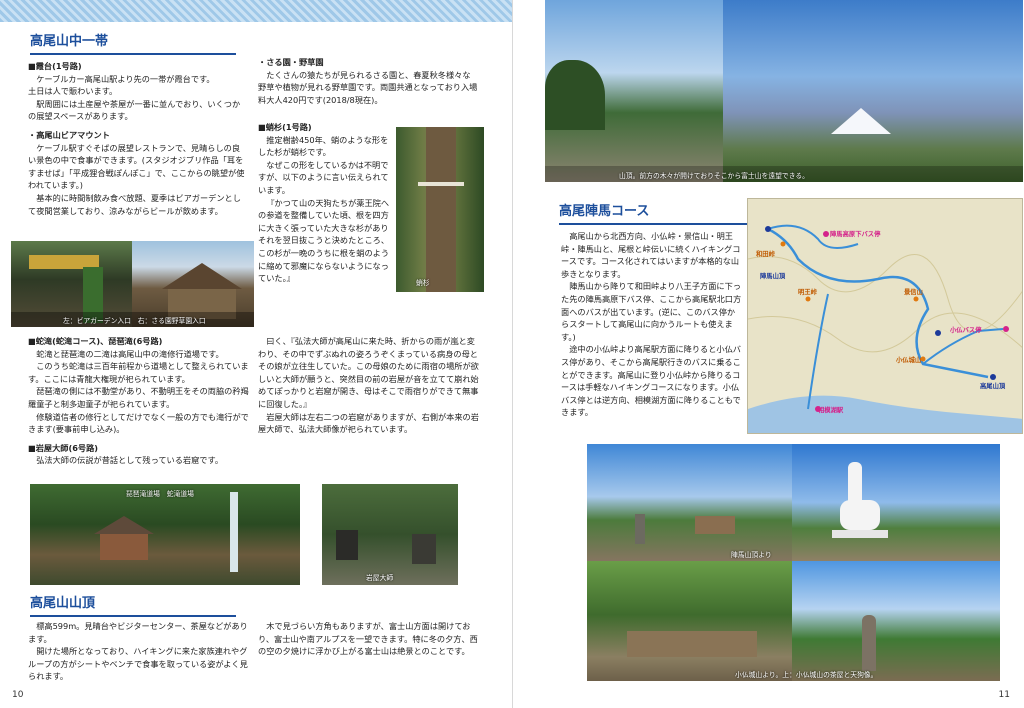  What do you see at coordinates (855, 234) in the screenshot?
I see `map-label-jinbakogen: 陣馬高原下バス停` at bounding box center [855, 234].